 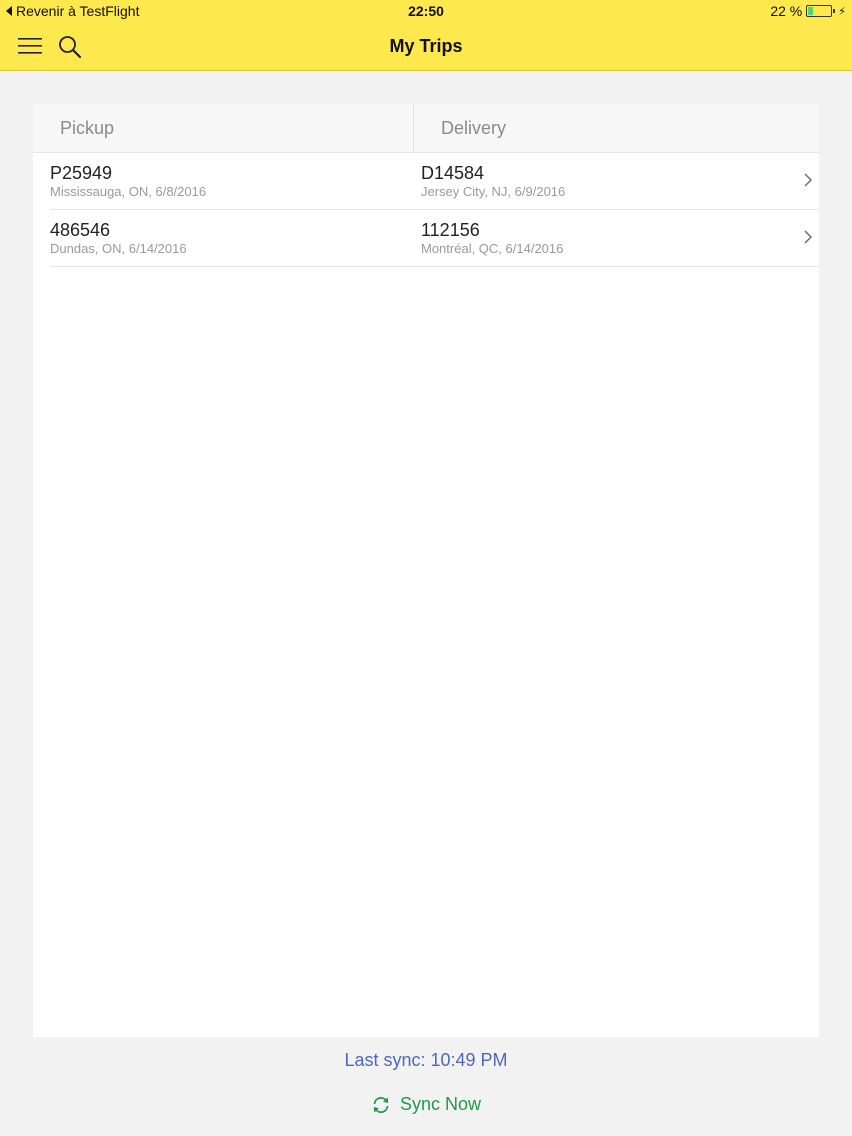 What do you see at coordinates (453, 173) in the screenshot?
I see `delivery-id: D14584` at bounding box center [453, 173].